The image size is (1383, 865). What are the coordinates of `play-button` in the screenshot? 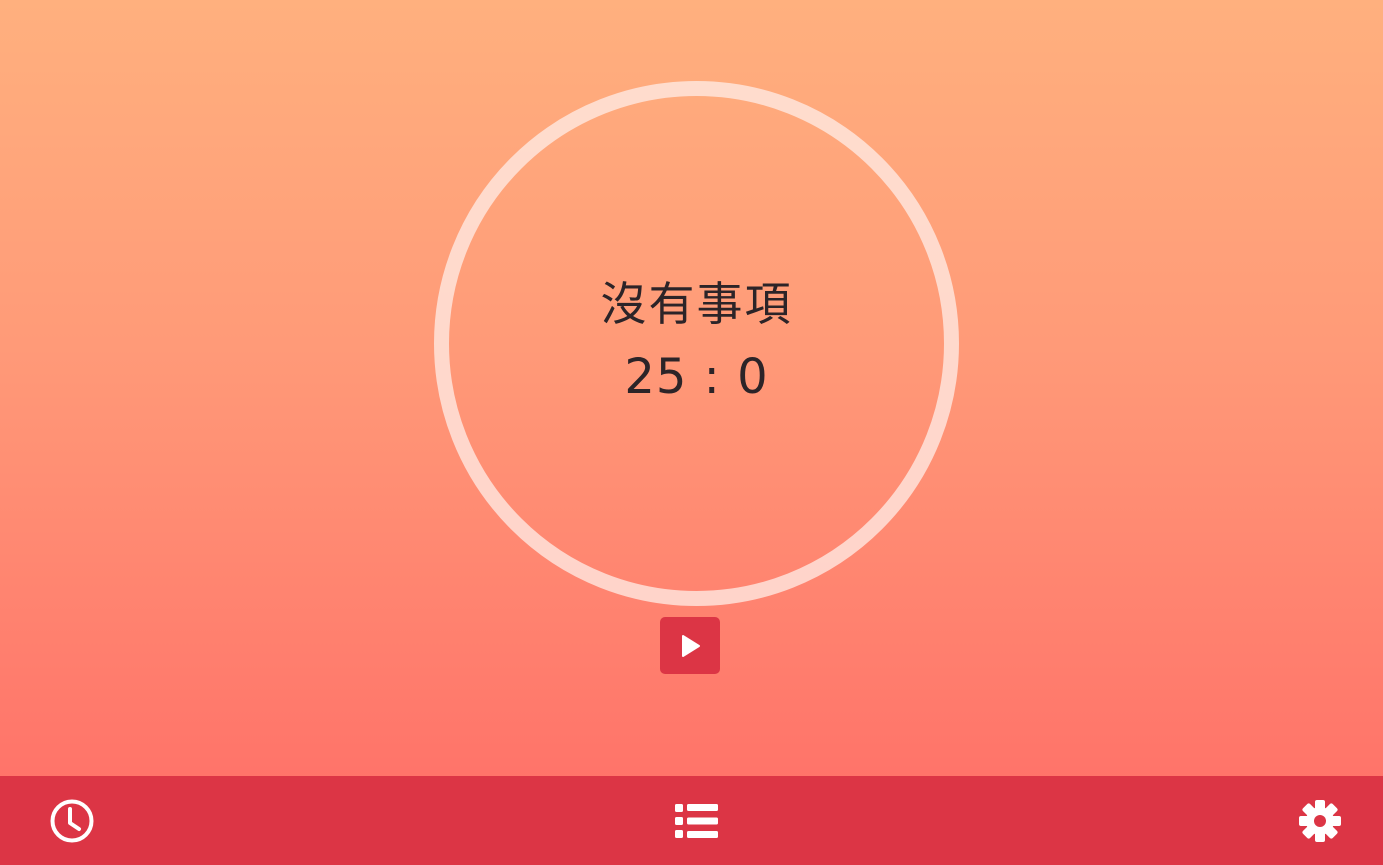 It's located at (690, 645).